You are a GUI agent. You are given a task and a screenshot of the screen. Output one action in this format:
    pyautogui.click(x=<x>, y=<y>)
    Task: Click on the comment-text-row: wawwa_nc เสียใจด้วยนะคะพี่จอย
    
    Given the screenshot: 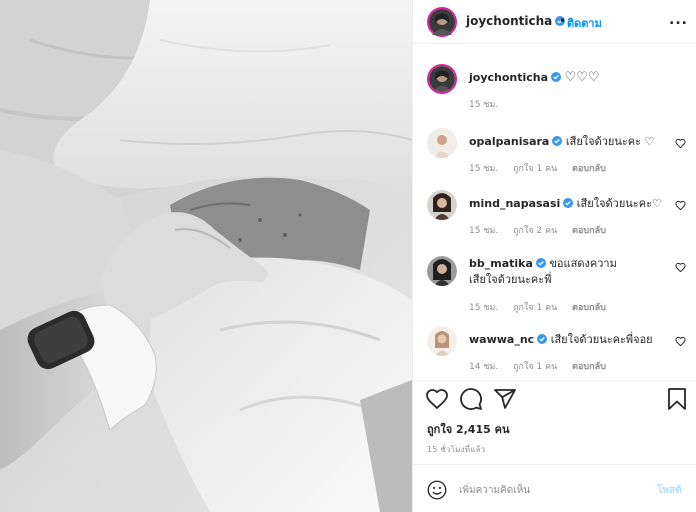 What is the action you would take?
    pyautogui.click(x=571, y=340)
    